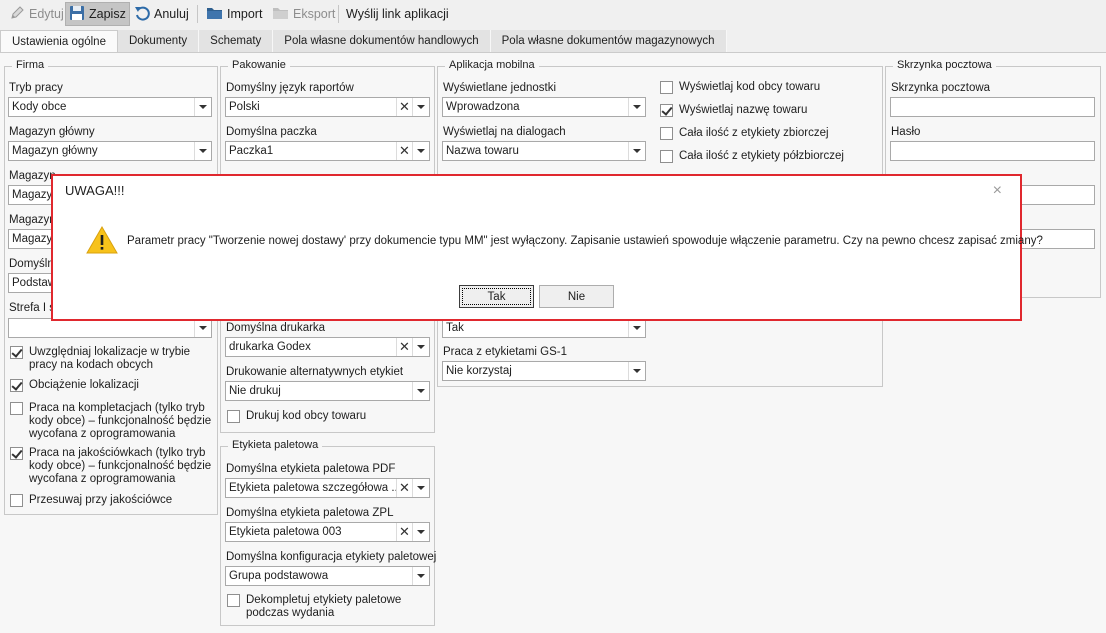 Image resolution: width=1106 pixels, height=633 pixels. What do you see at coordinates (733, 110) in the screenshot?
I see `checkbox-nazwa-towaru: Wyświetlaj nazwę towaru` at bounding box center [733, 110].